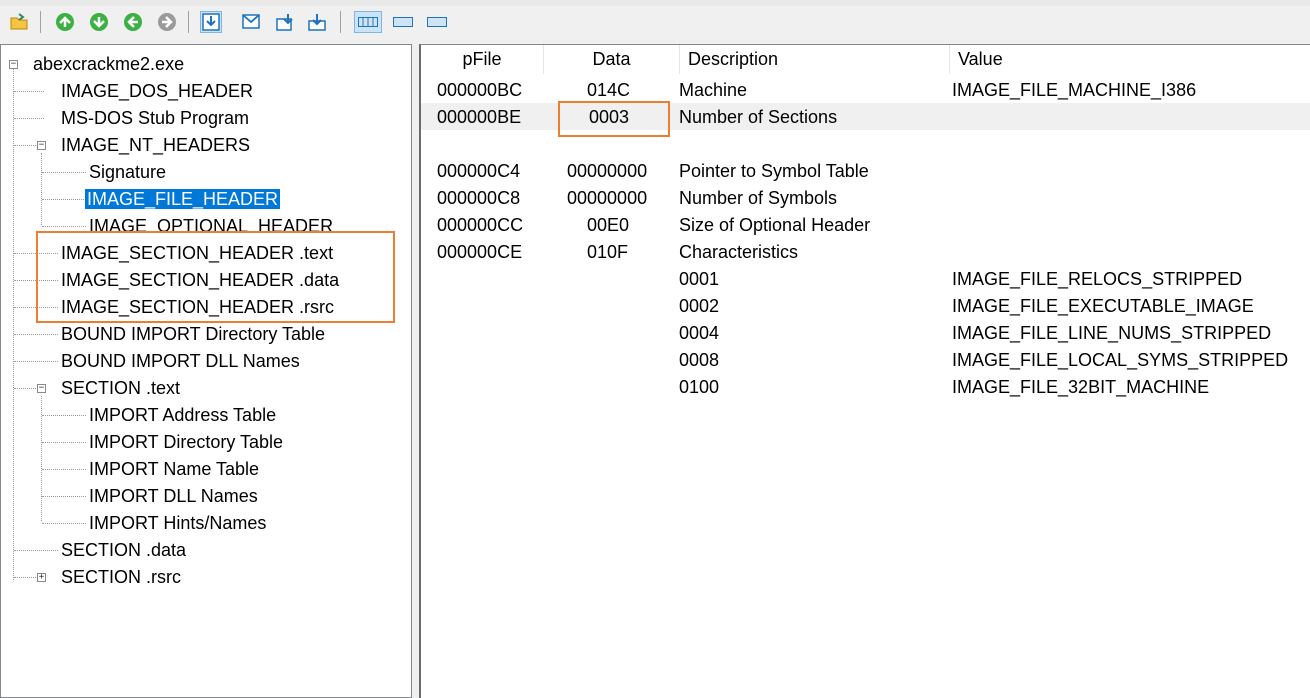 Image resolution: width=1310 pixels, height=698 pixels. What do you see at coordinates (285, 22) in the screenshot?
I see `view-insert-icon` at bounding box center [285, 22].